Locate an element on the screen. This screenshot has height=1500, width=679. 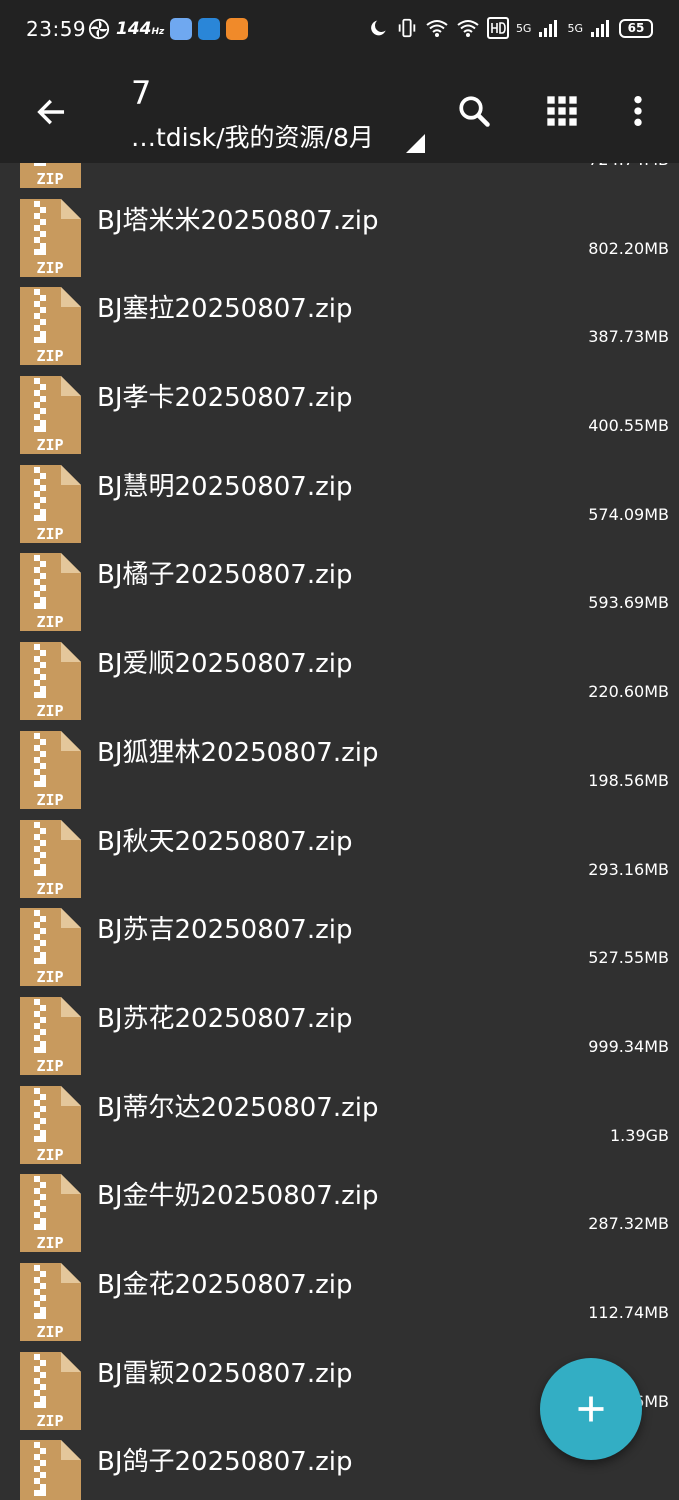
file-row: ZIP BJ塔米米20250807.zip 802.20MB is located at coordinates (339, 232).